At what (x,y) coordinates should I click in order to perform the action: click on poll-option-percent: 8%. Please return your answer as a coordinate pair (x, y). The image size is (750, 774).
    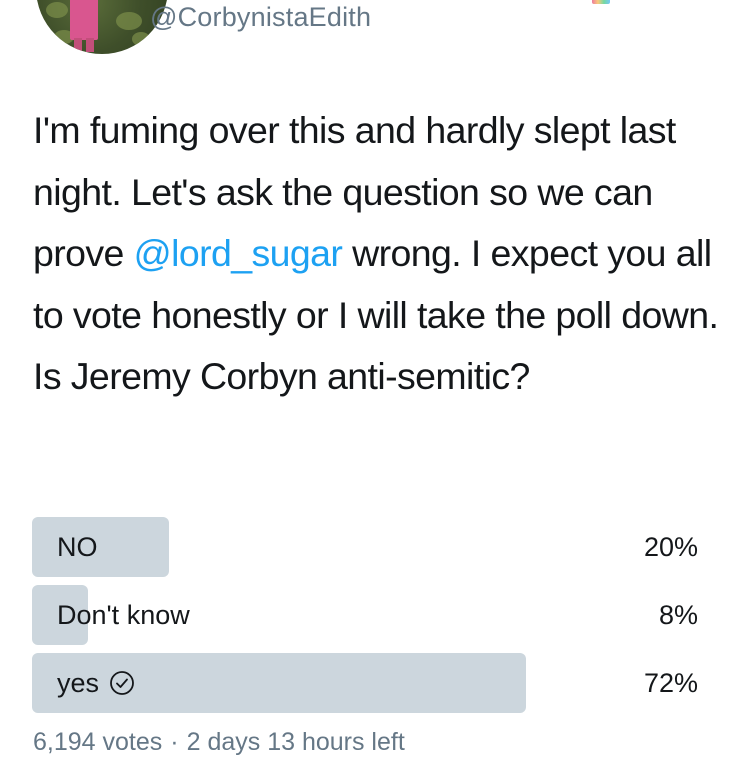
    Looking at the image, I should click on (678, 615).